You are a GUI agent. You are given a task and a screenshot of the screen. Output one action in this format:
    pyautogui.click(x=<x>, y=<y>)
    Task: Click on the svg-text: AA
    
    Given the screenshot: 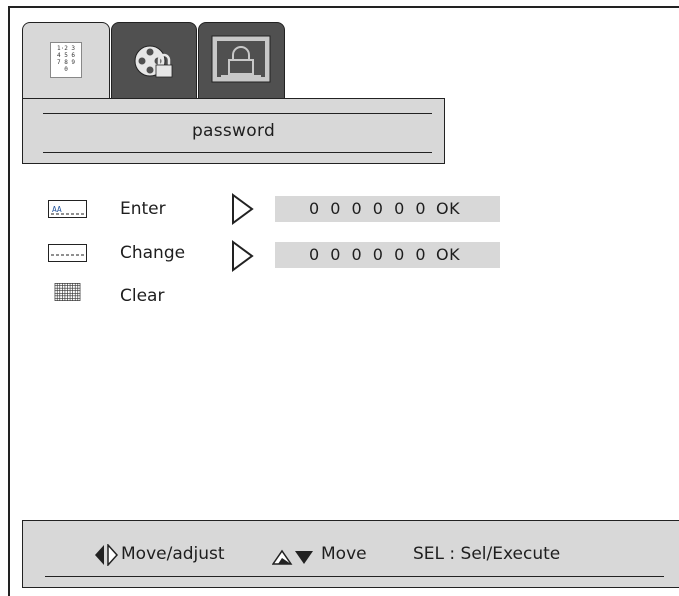 What is the action you would take?
    pyautogui.click(x=57, y=209)
    